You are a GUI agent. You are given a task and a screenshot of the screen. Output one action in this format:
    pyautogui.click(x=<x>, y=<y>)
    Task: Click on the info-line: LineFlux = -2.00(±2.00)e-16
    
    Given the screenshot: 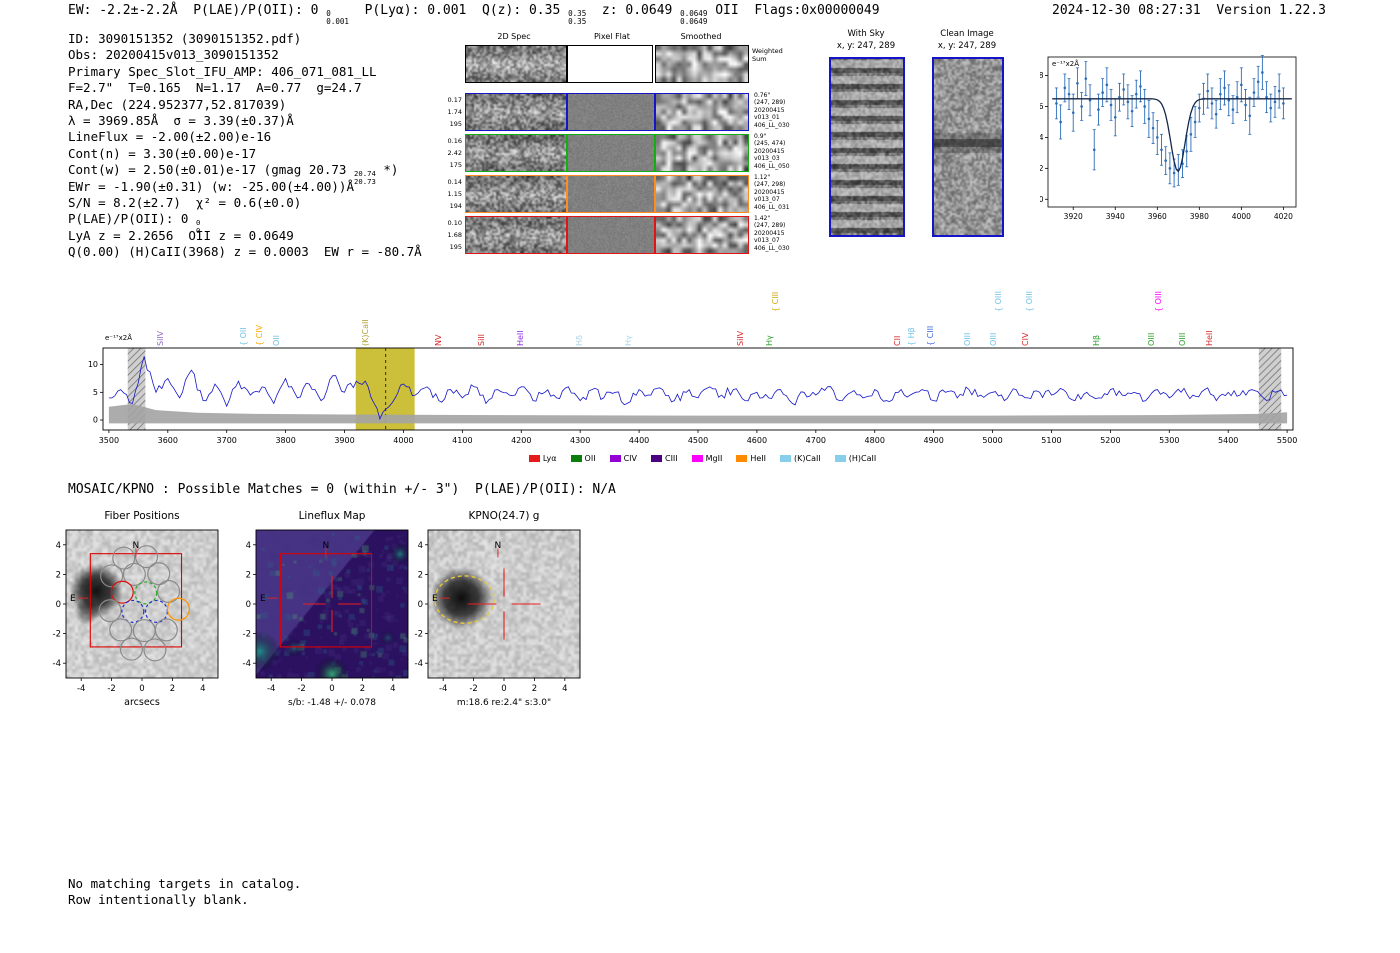 What is the action you would take?
    pyautogui.click(x=263, y=137)
    